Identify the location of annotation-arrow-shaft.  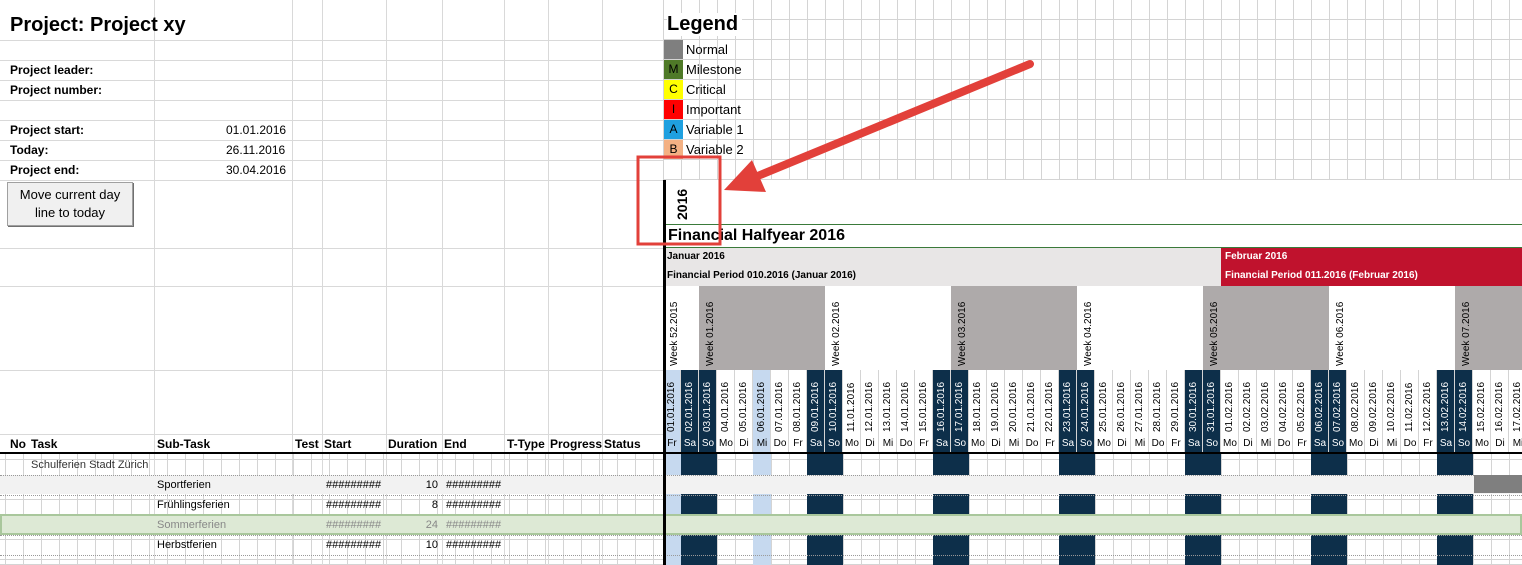
(889, 122).